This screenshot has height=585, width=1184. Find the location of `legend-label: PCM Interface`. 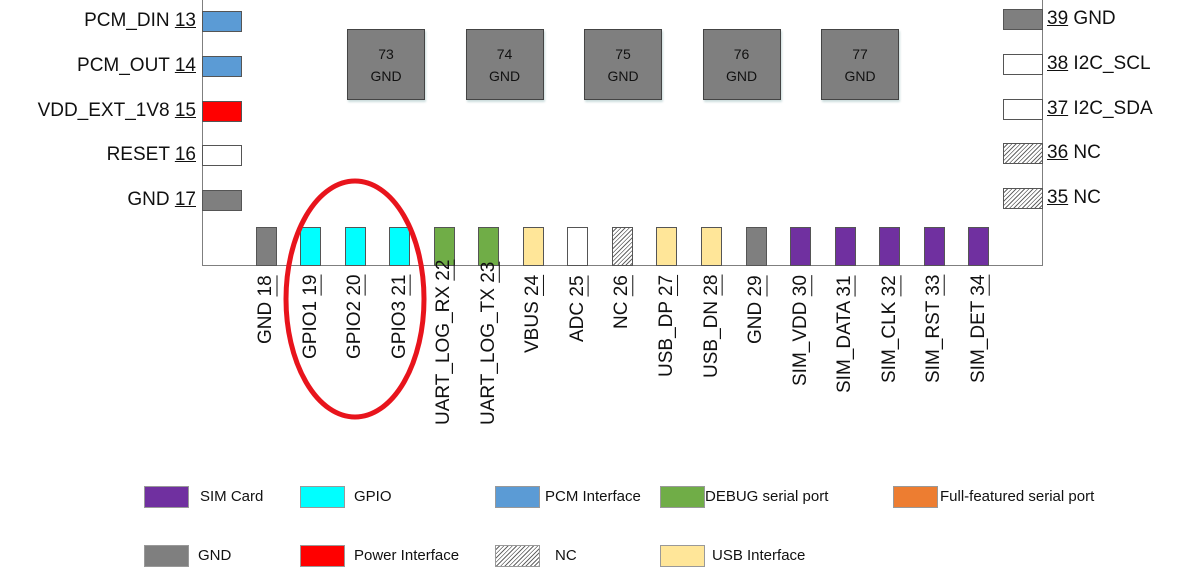

legend-label: PCM Interface is located at coordinates (593, 496).